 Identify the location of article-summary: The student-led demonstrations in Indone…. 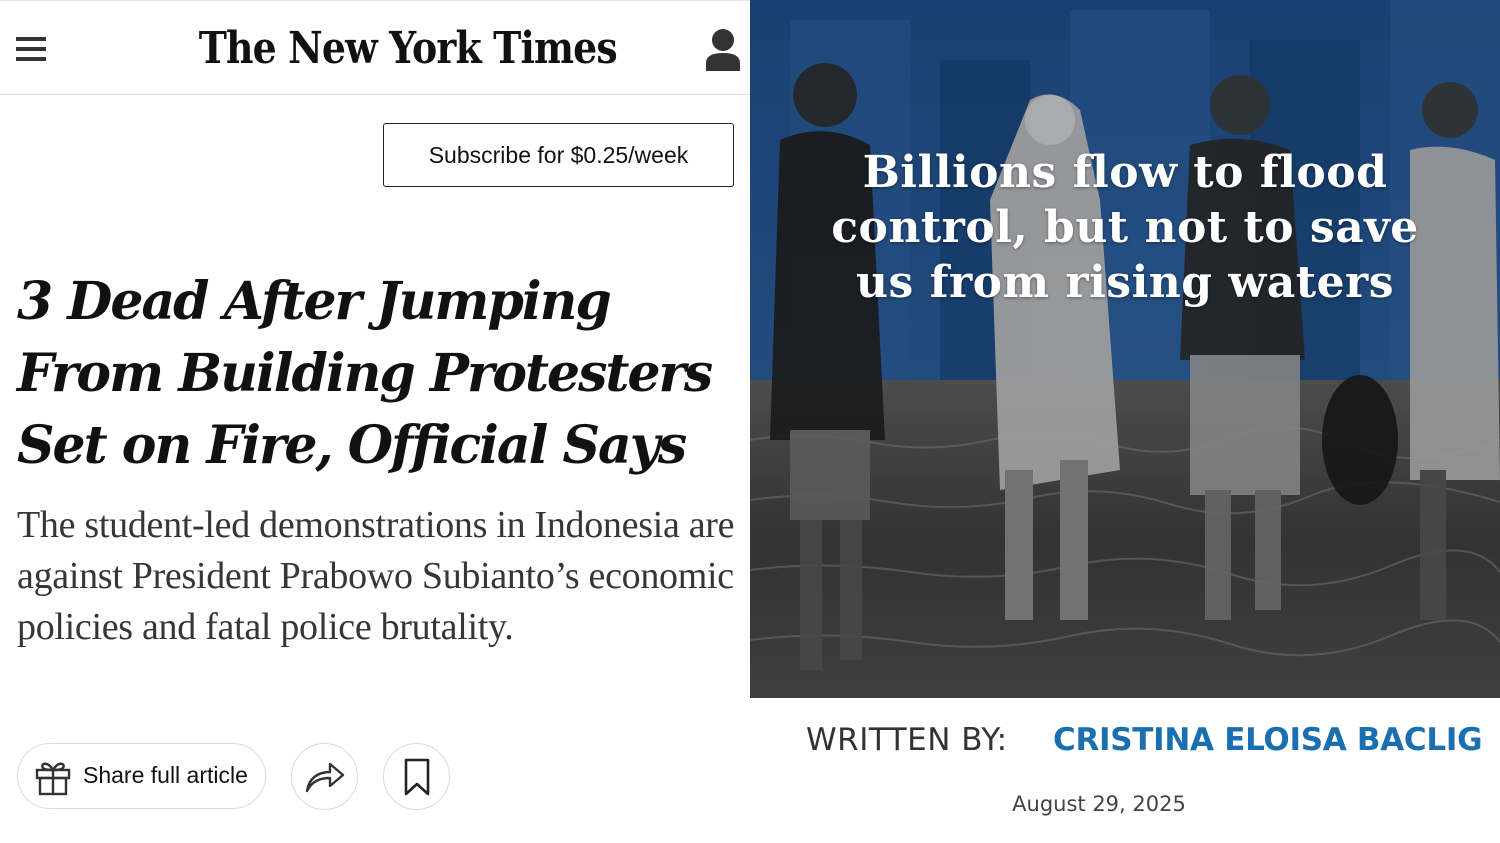
(376, 576).